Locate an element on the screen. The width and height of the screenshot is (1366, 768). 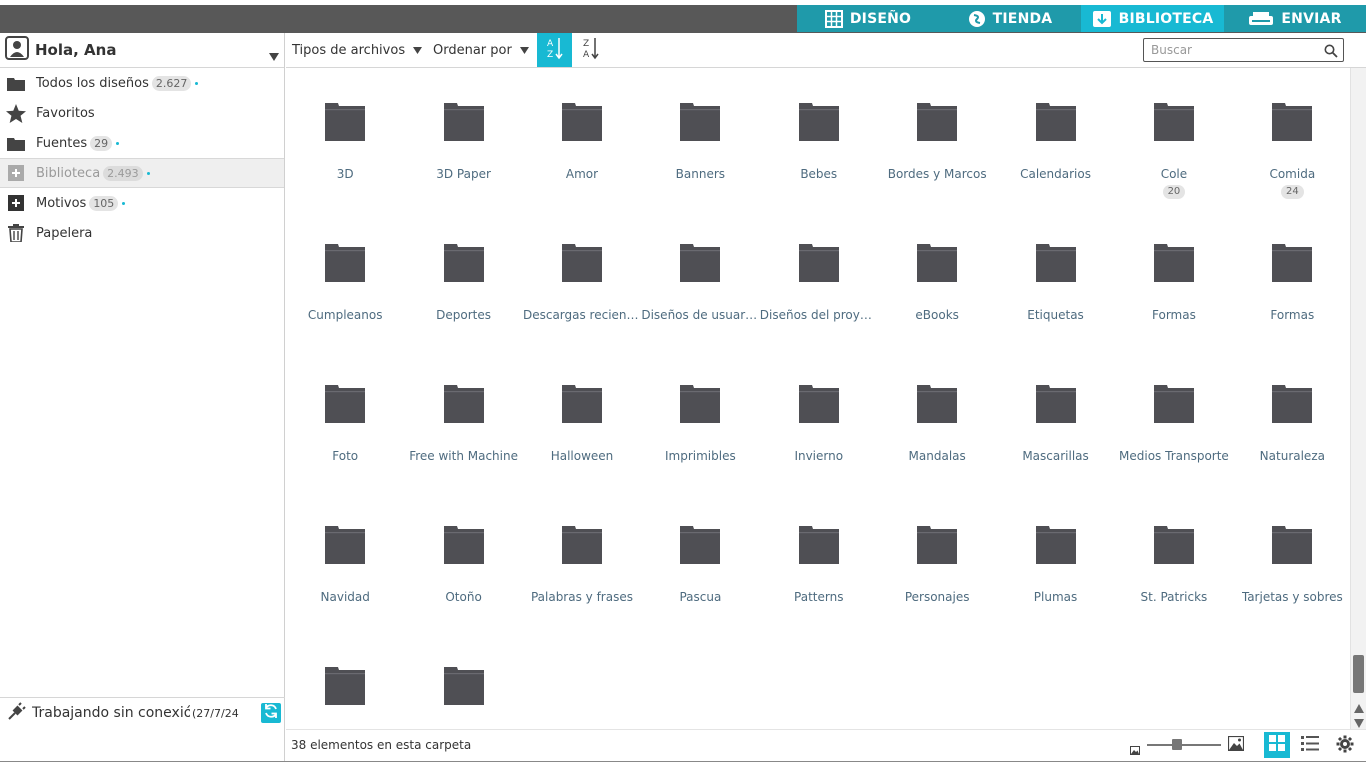
folder-item: Cole 20 is located at coordinates (1174, 138).